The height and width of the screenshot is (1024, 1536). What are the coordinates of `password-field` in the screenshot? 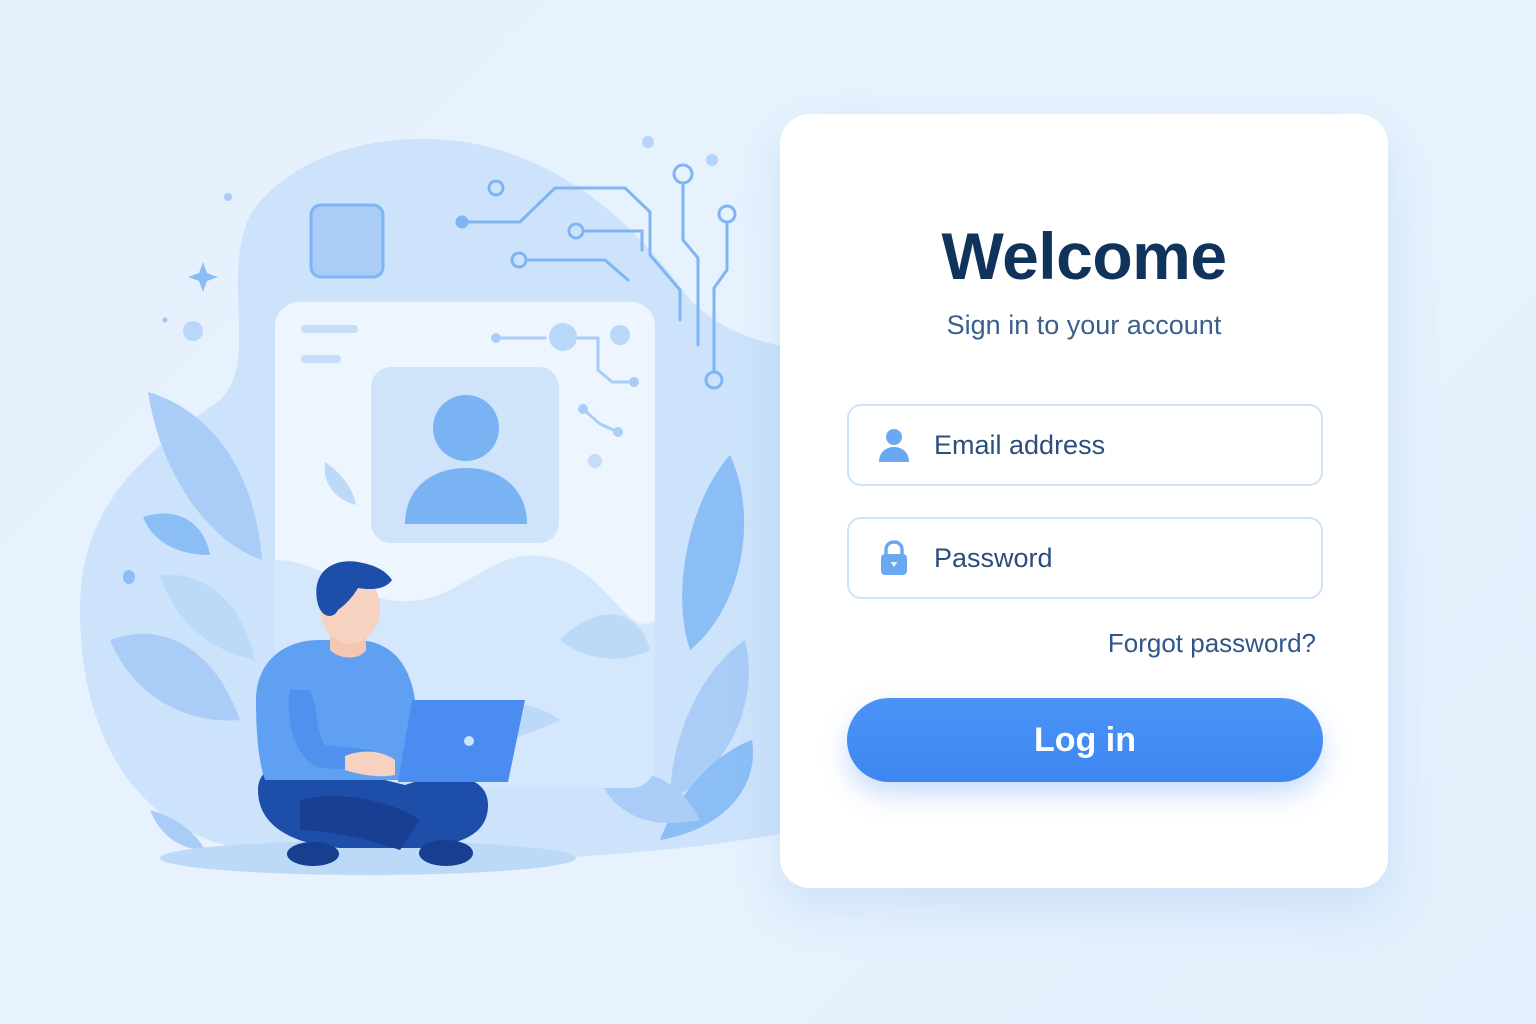 It's located at (1085, 558).